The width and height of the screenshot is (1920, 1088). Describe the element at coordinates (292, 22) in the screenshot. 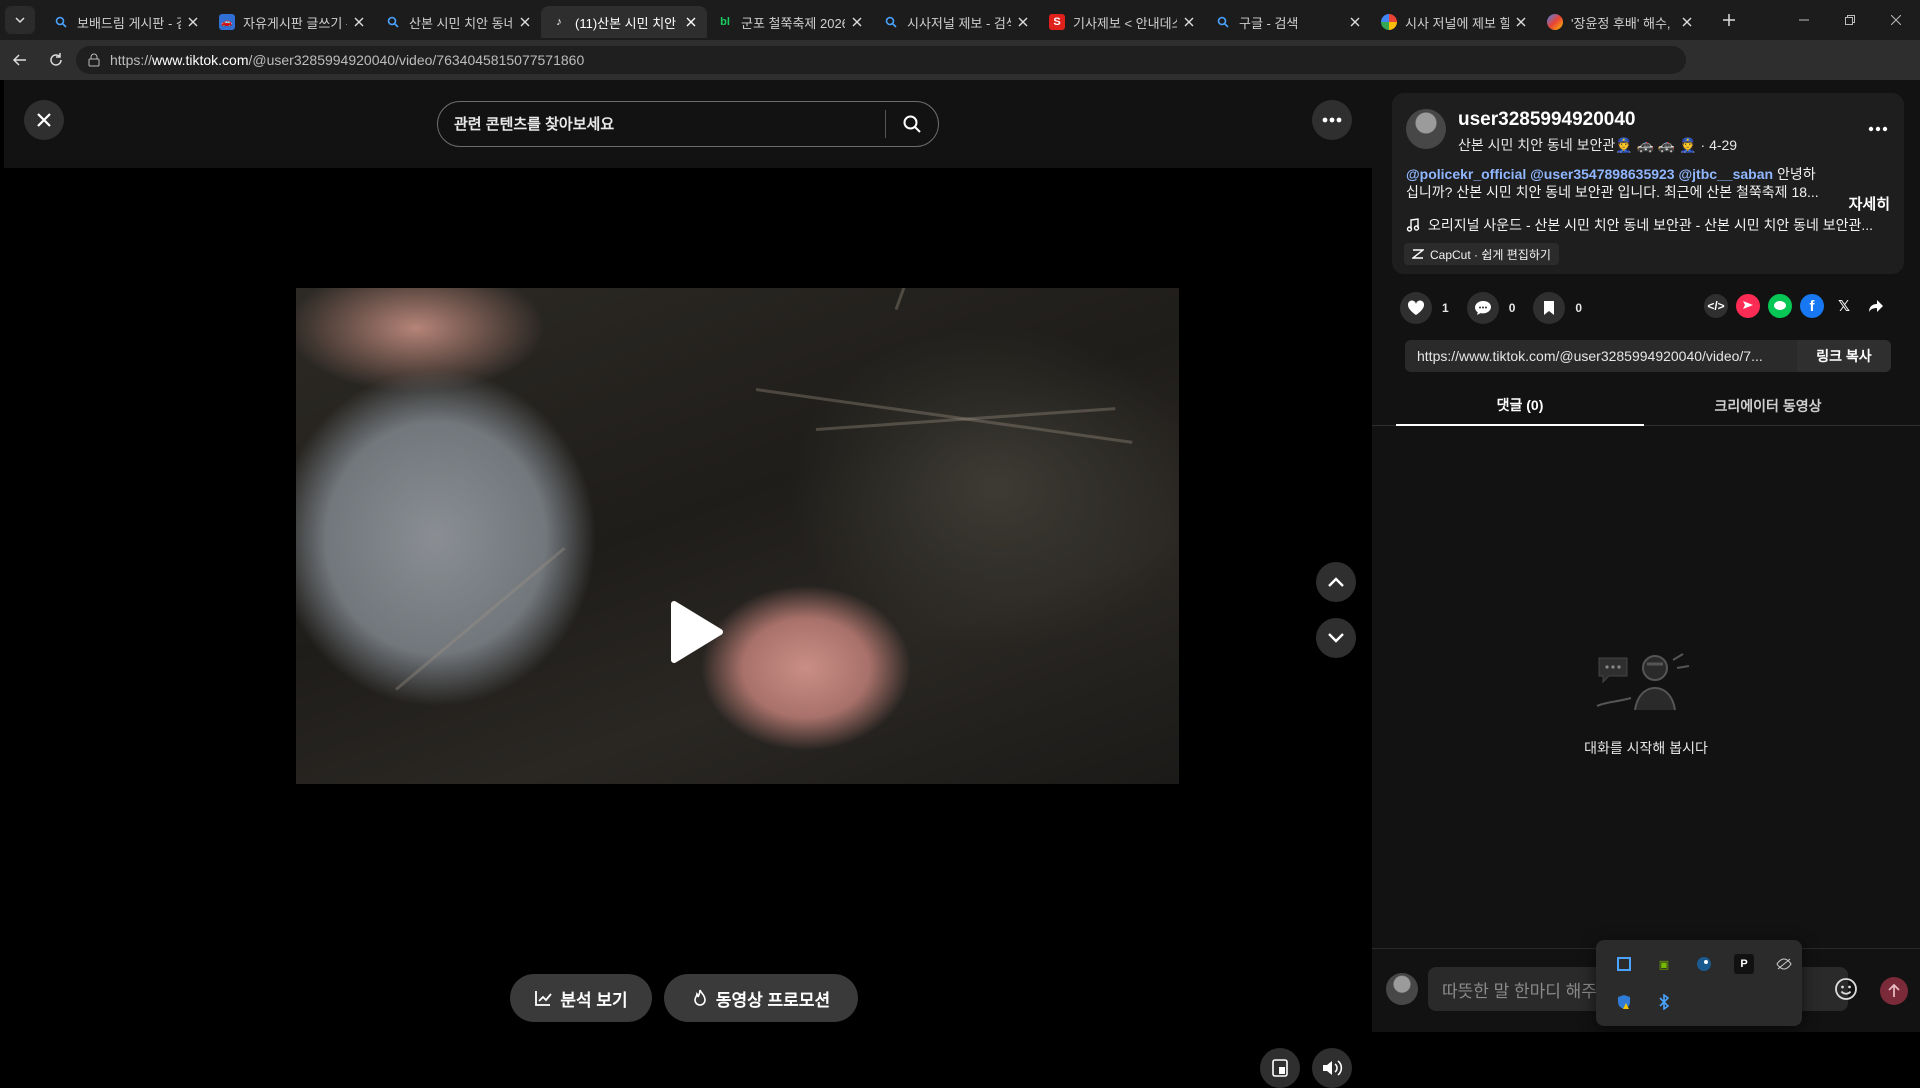

I see `browser-tab: 🚗 자유게시판 글쓰기 - 보배드림` at that location.